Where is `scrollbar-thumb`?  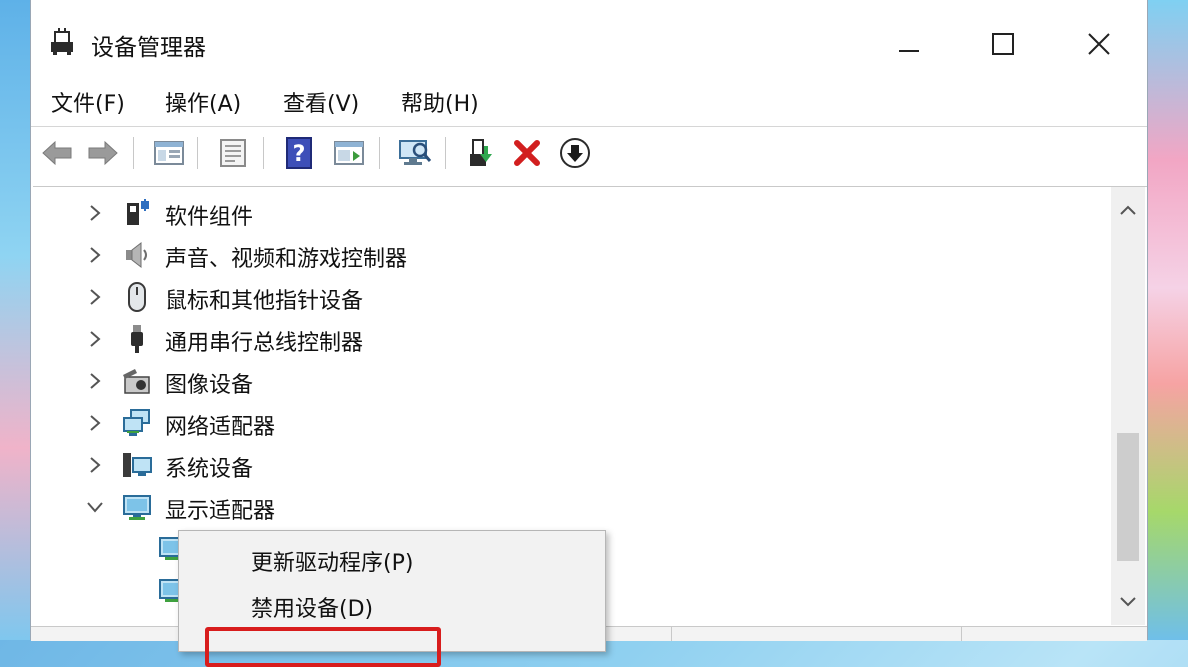
scrollbar-thumb is located at coordinates (1128, 497).